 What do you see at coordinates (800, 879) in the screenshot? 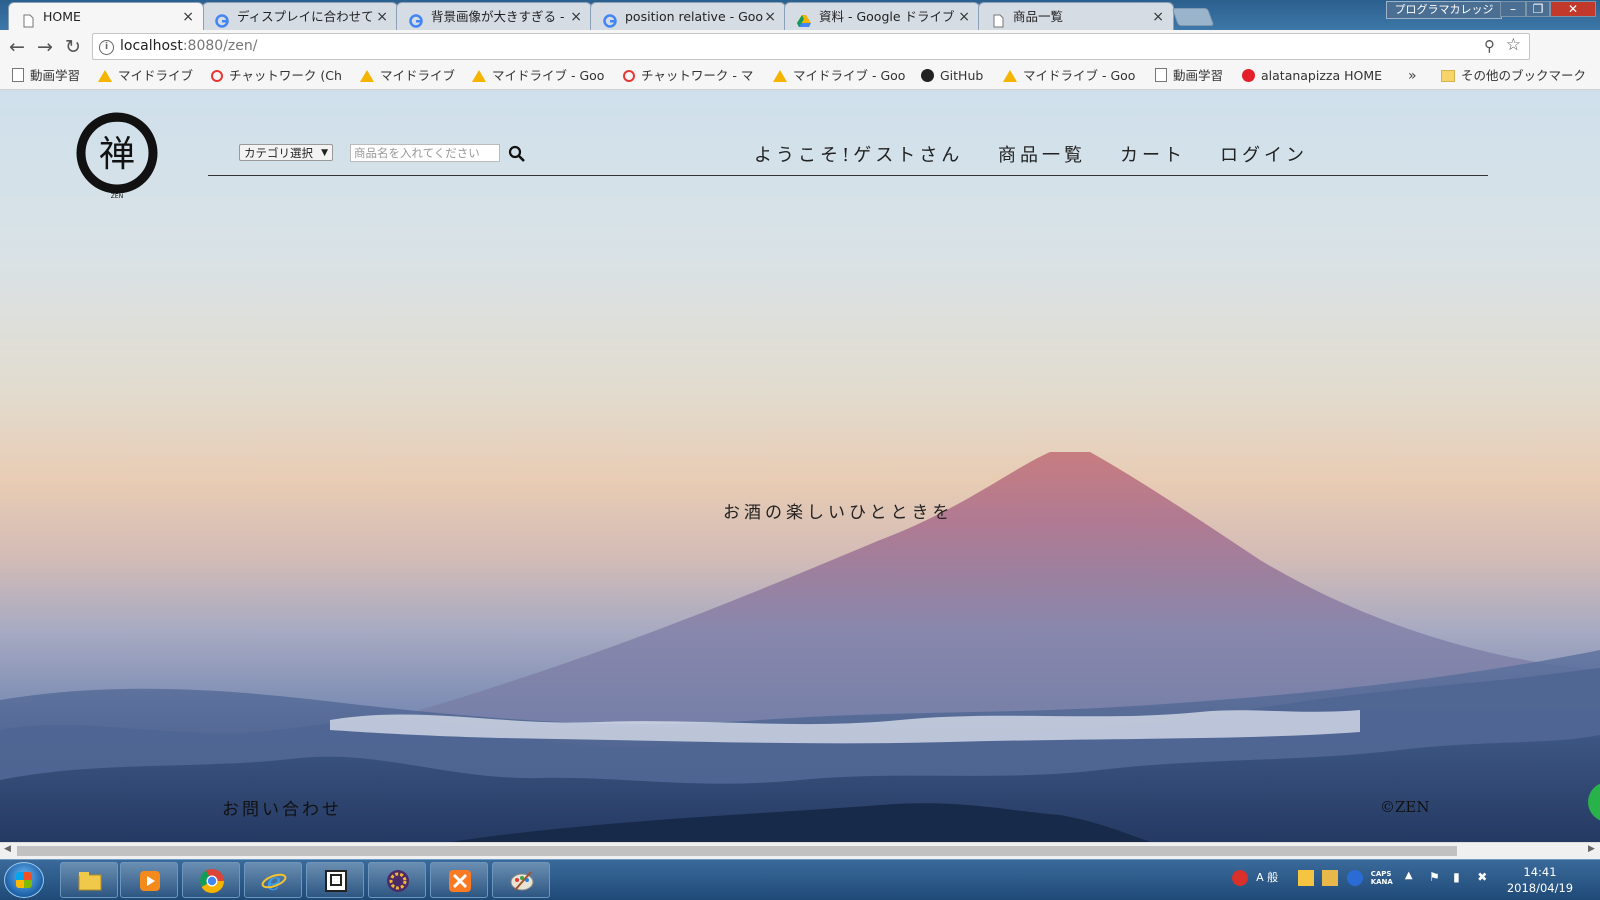
I see `windows-taskbar: e A 般 CAPS KANA ▲ ⚑ ▮ ✖ 14:41 2018/04/19` at bounding box center [800, 879].